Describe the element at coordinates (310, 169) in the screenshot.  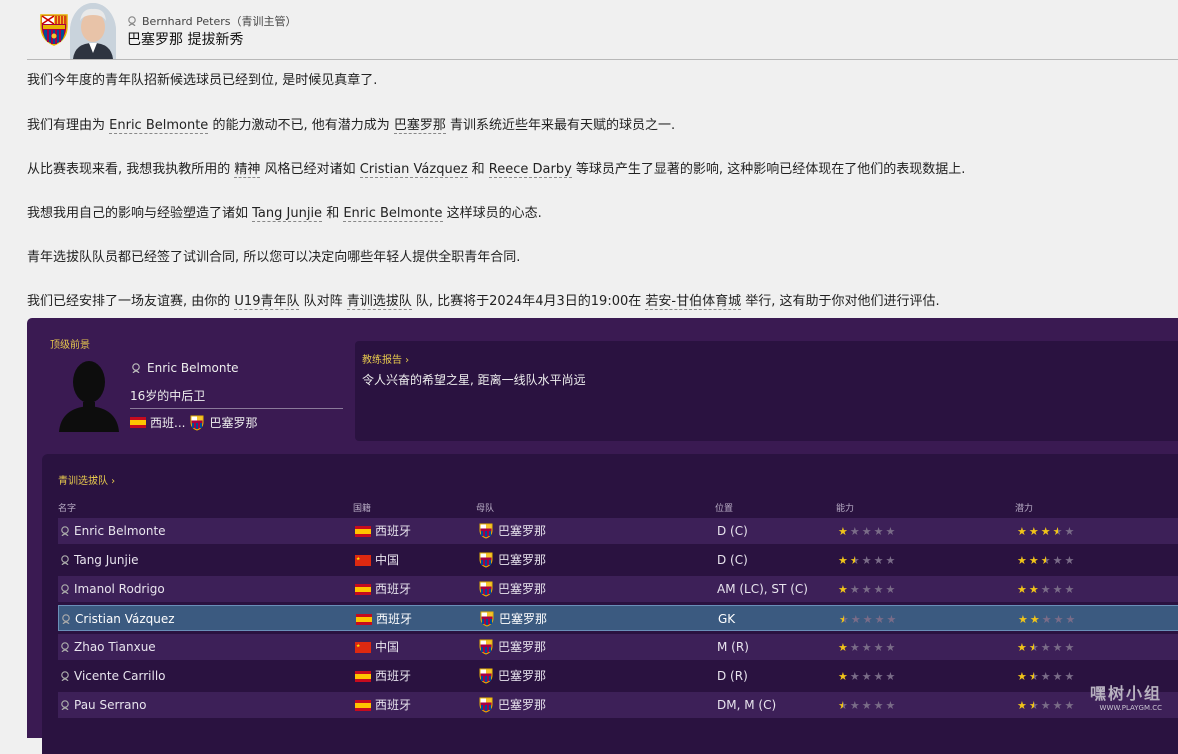
I see `text-span: 风格已经对诸如` at that location.